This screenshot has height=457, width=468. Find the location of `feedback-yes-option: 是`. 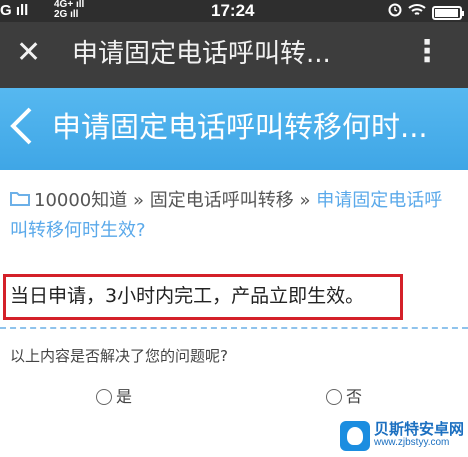

feedback-yes-option: 是 is located at coordinates (114, 397).